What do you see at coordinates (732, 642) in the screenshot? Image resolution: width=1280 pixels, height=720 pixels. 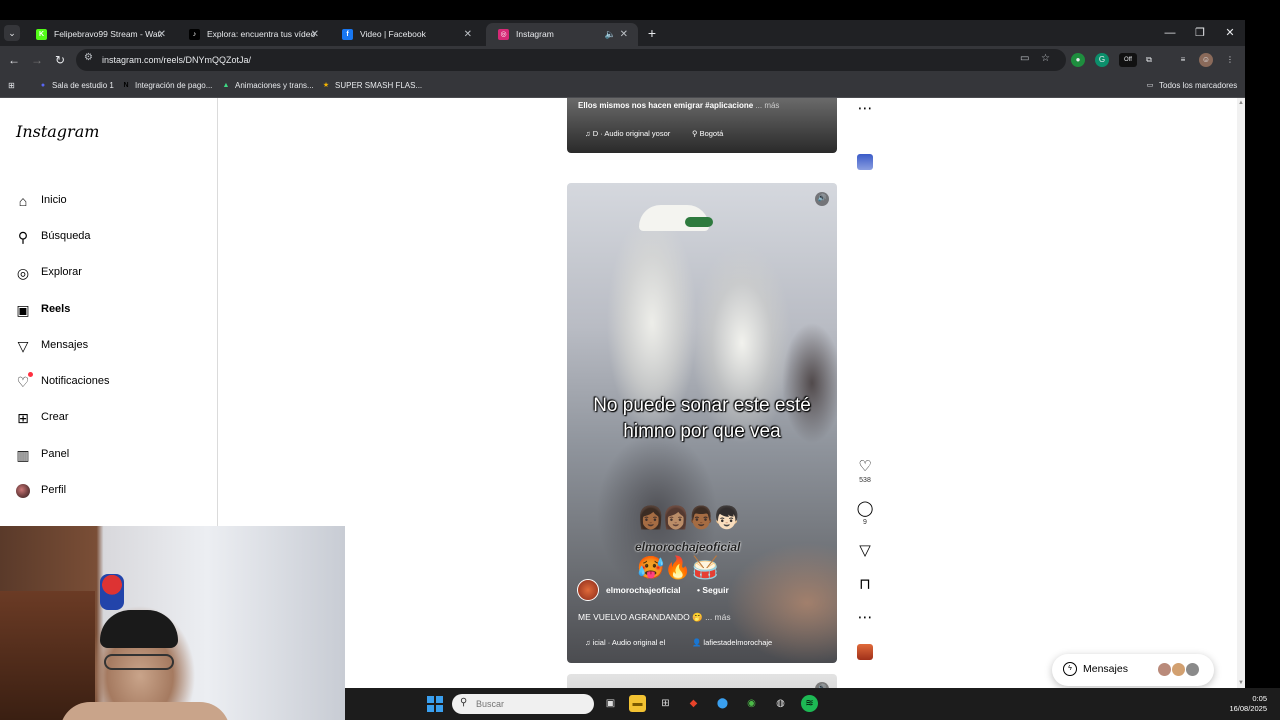 I see `reel-audio-user: 👤 lafiestadelmorochaje` at bounding box center [732, 642].